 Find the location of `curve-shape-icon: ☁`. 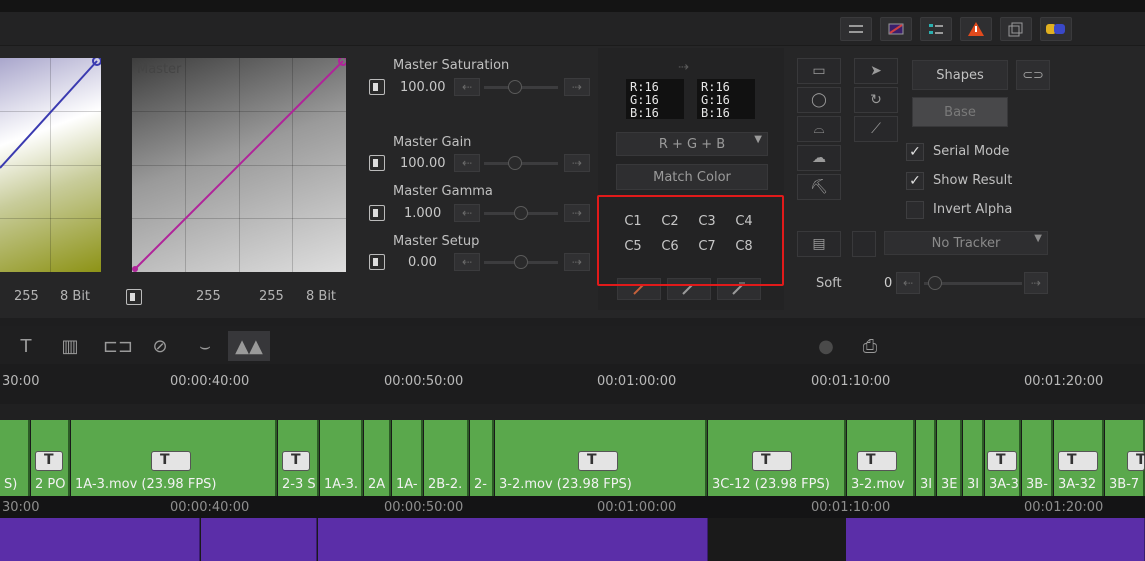

curve-shape-icon: ☁ is located at coordinates (819, 158).